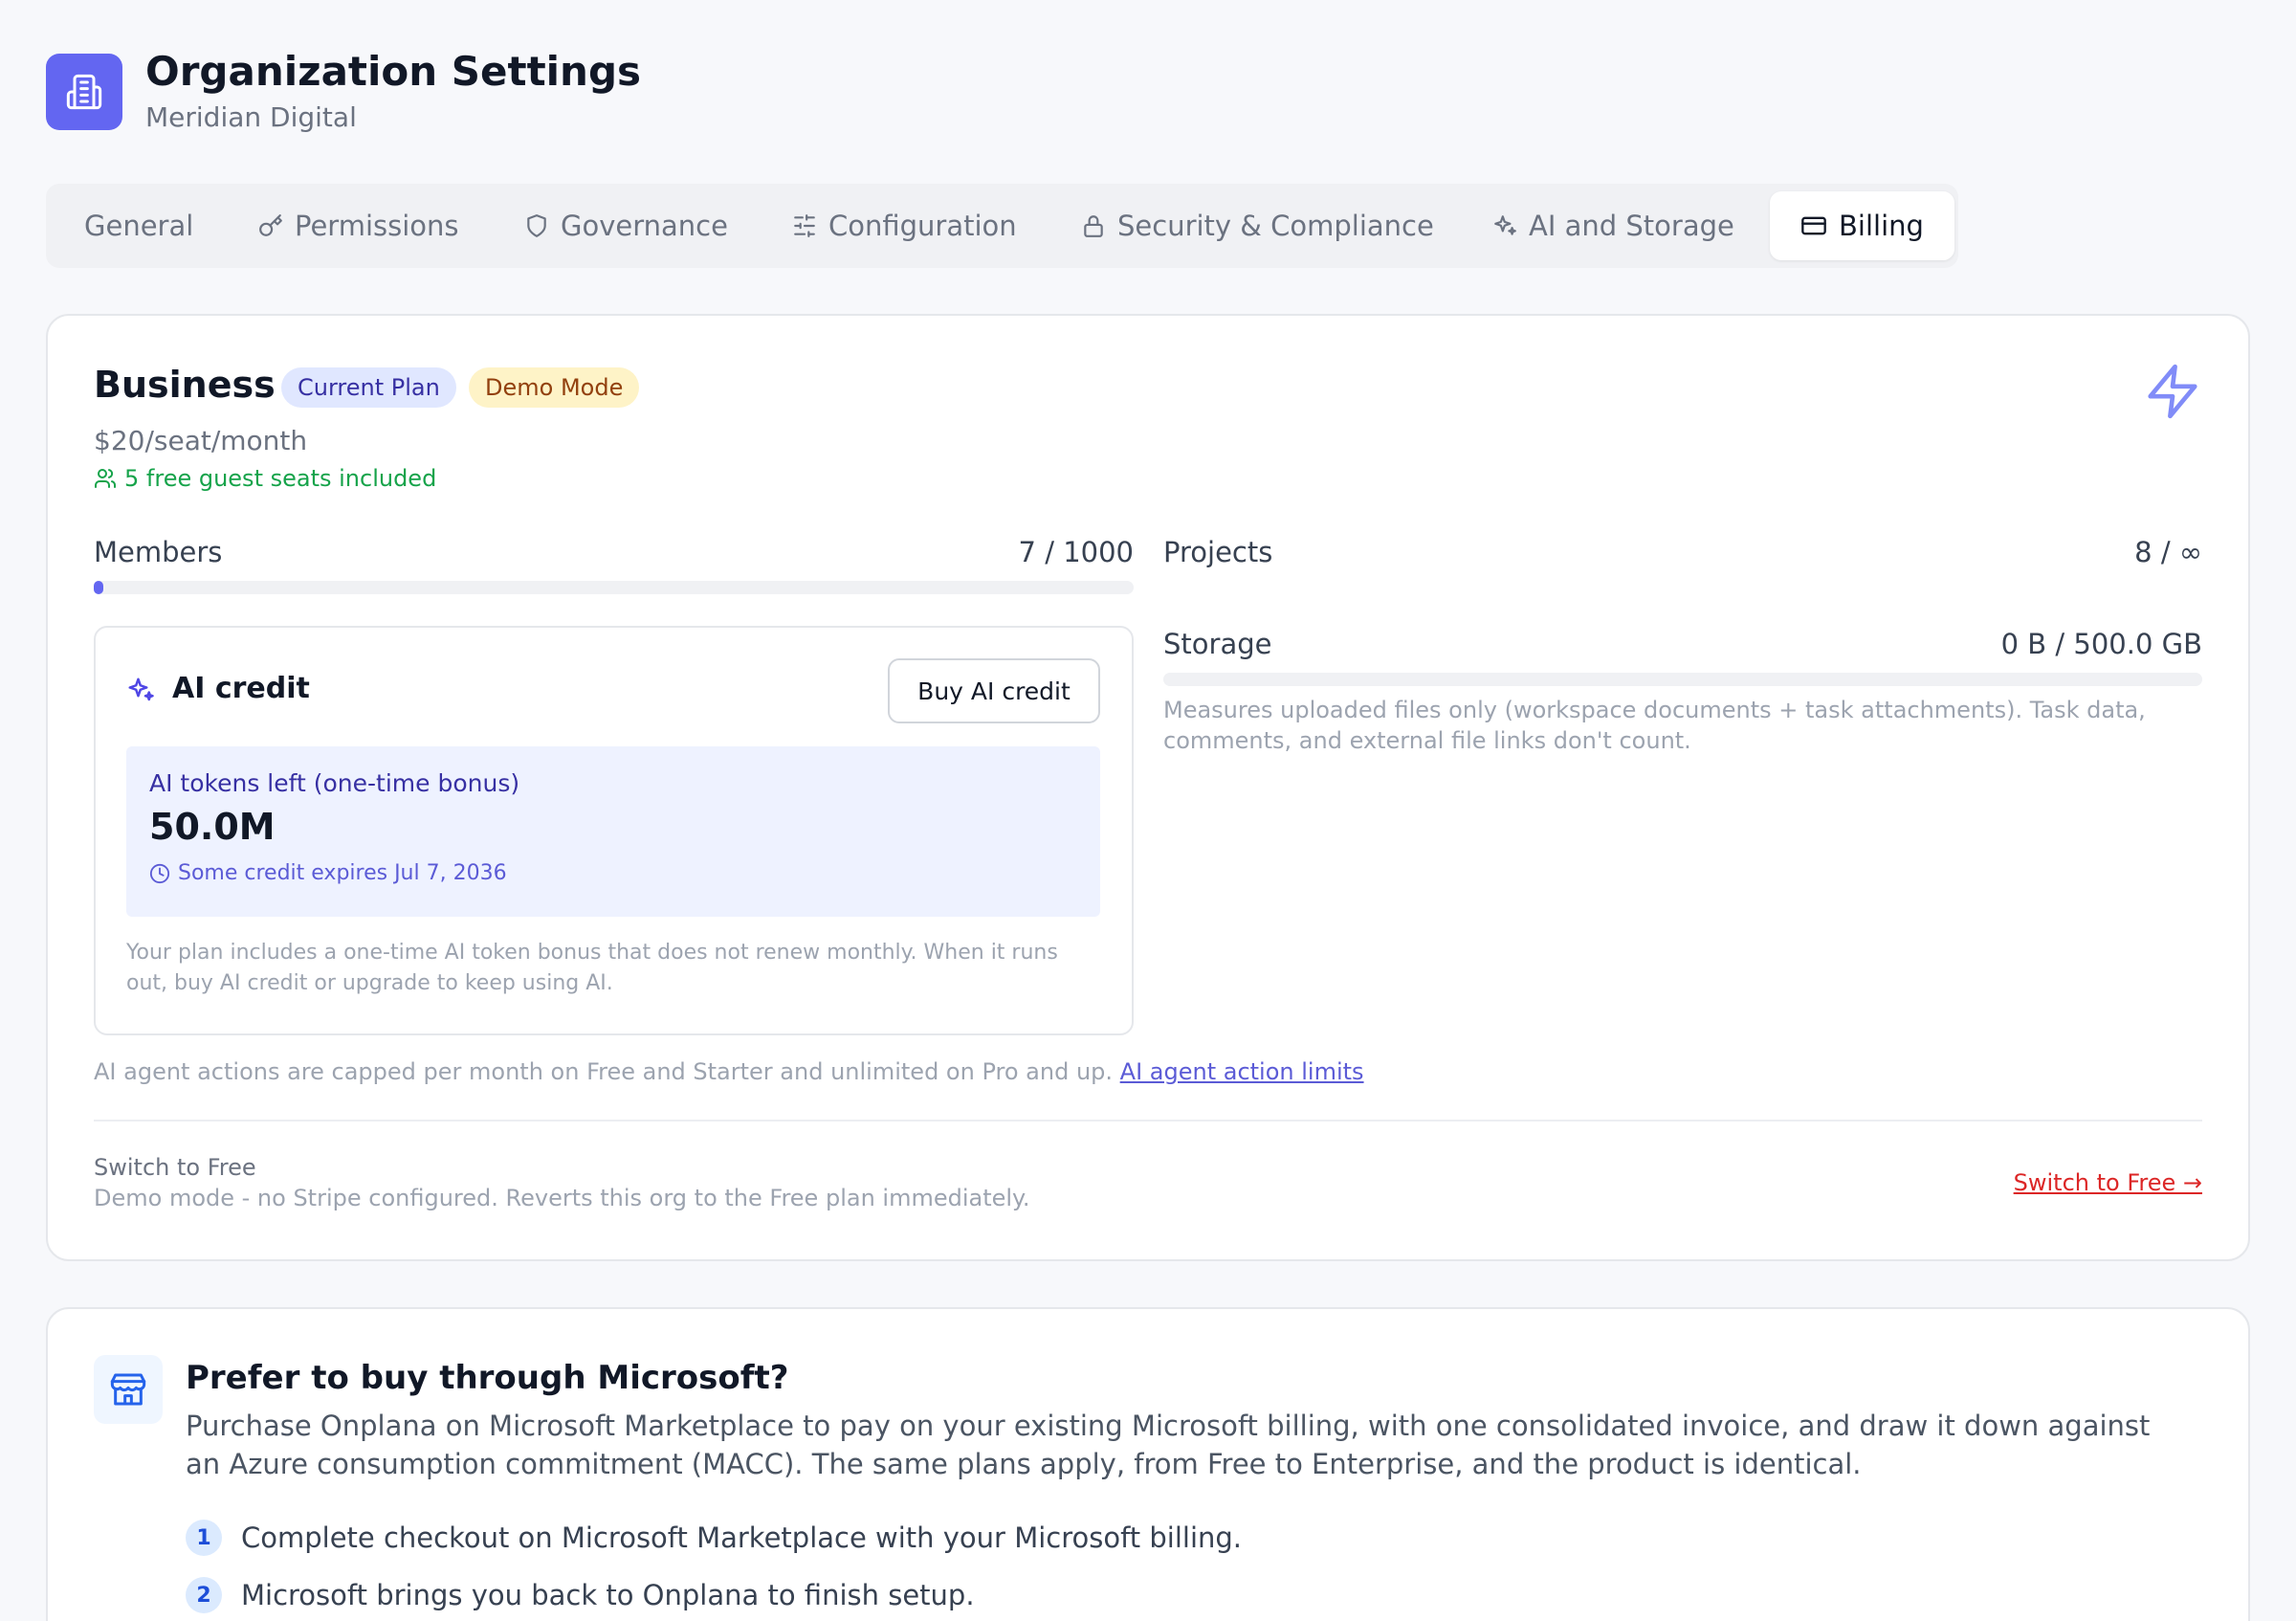 This screenshot has width=2296, height=1621. Describe the element at coordinates (554, 387) in the screenshot. I see `demo-mode-badge: Demo Mode` at that location.